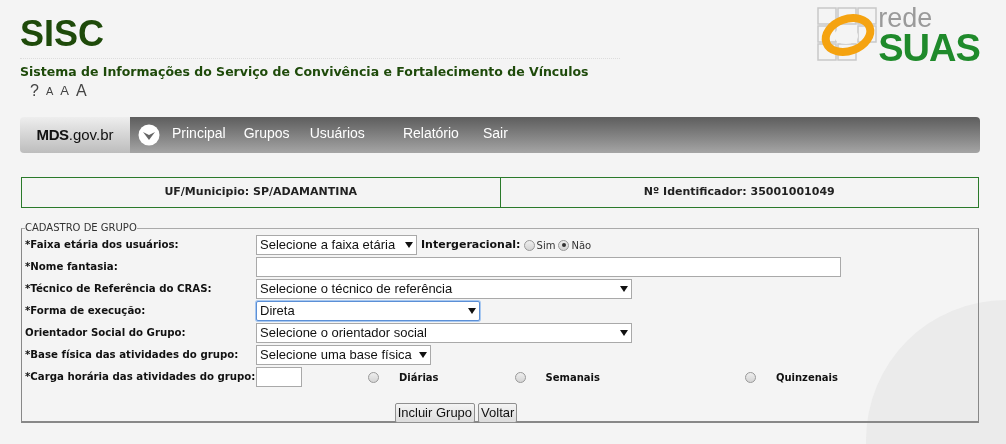  Describe the element at coordinates (75, 135) in the screenshot. I see `site-brand: MDS.gov.br` at that location.